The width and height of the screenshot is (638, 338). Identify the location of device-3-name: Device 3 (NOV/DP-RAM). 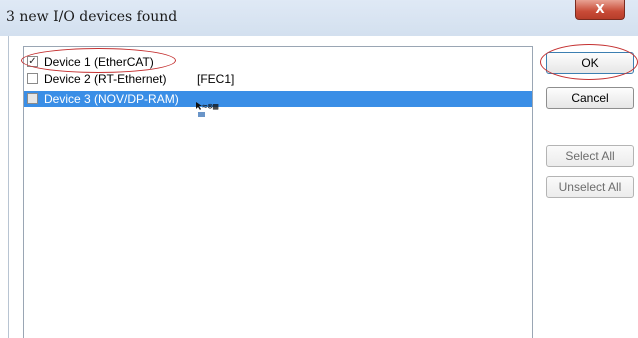
(111, 99).